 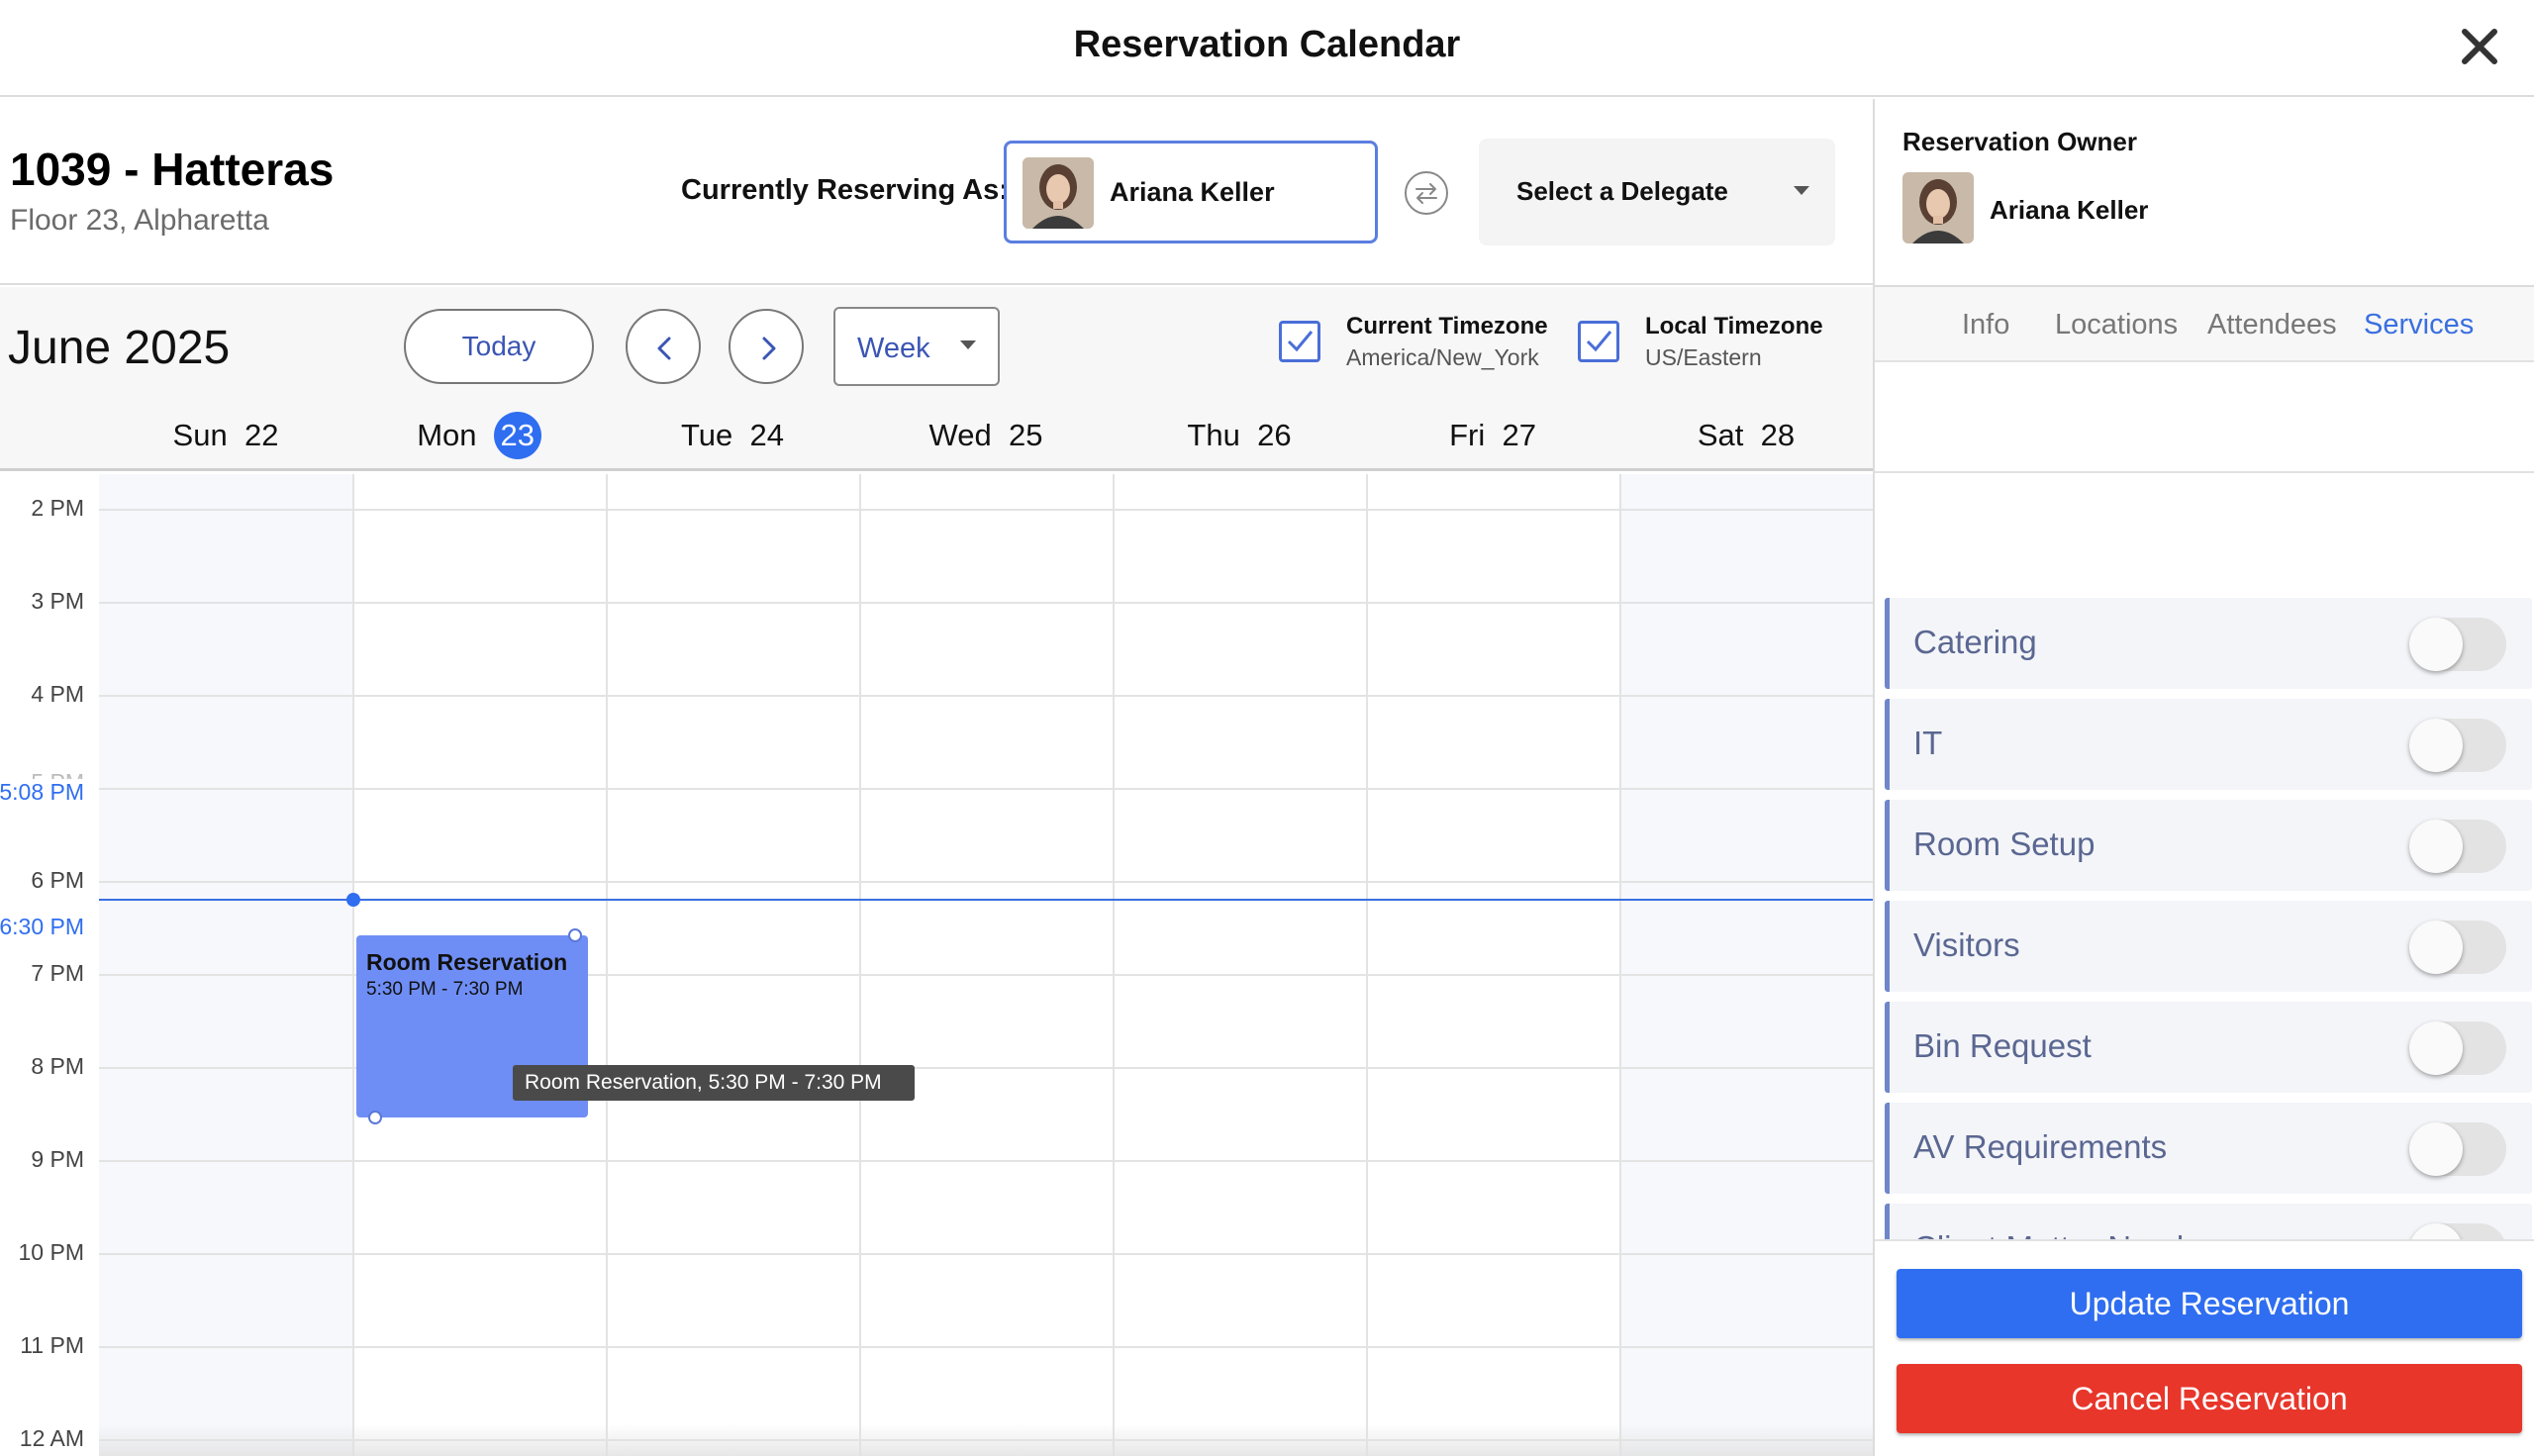 What do you see at coordinates (1746, 439) in the screenshot?
I see `day-header-sat: Sat 28` at bounding box center [1746, 439].